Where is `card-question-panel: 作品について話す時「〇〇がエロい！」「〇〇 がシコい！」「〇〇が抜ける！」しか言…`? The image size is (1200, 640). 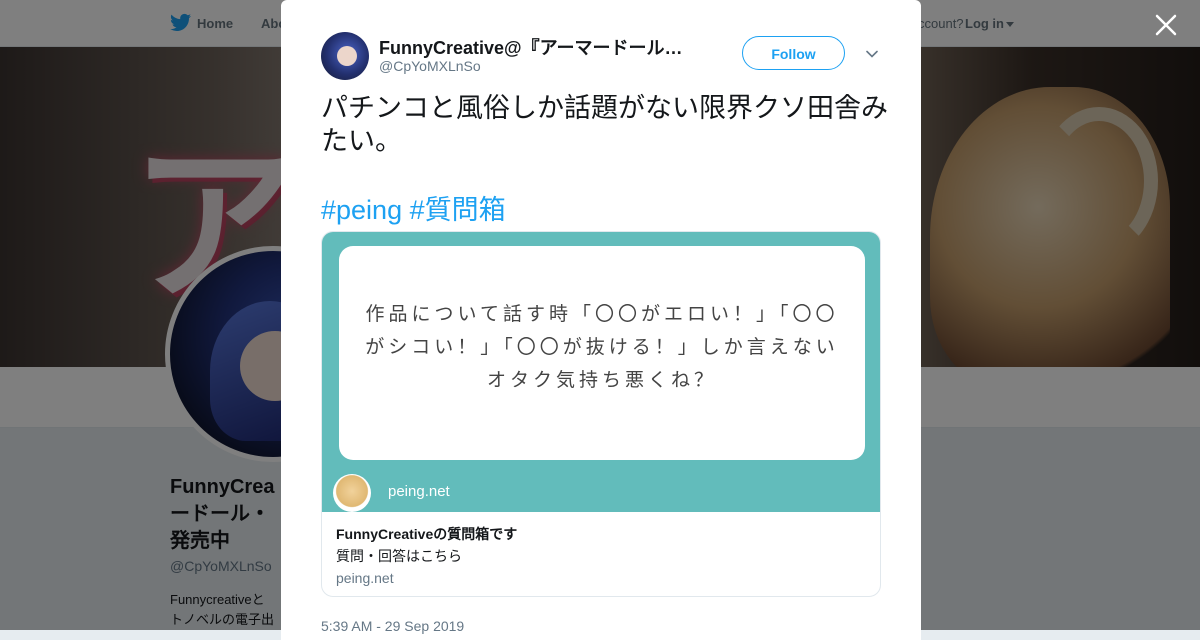 card-question-panel: 作品について話す時「〇〇がエロい！」「〇〇 がシコい！」「〇〇が抜ける！」しか言… is located at coordinates (602, 353).